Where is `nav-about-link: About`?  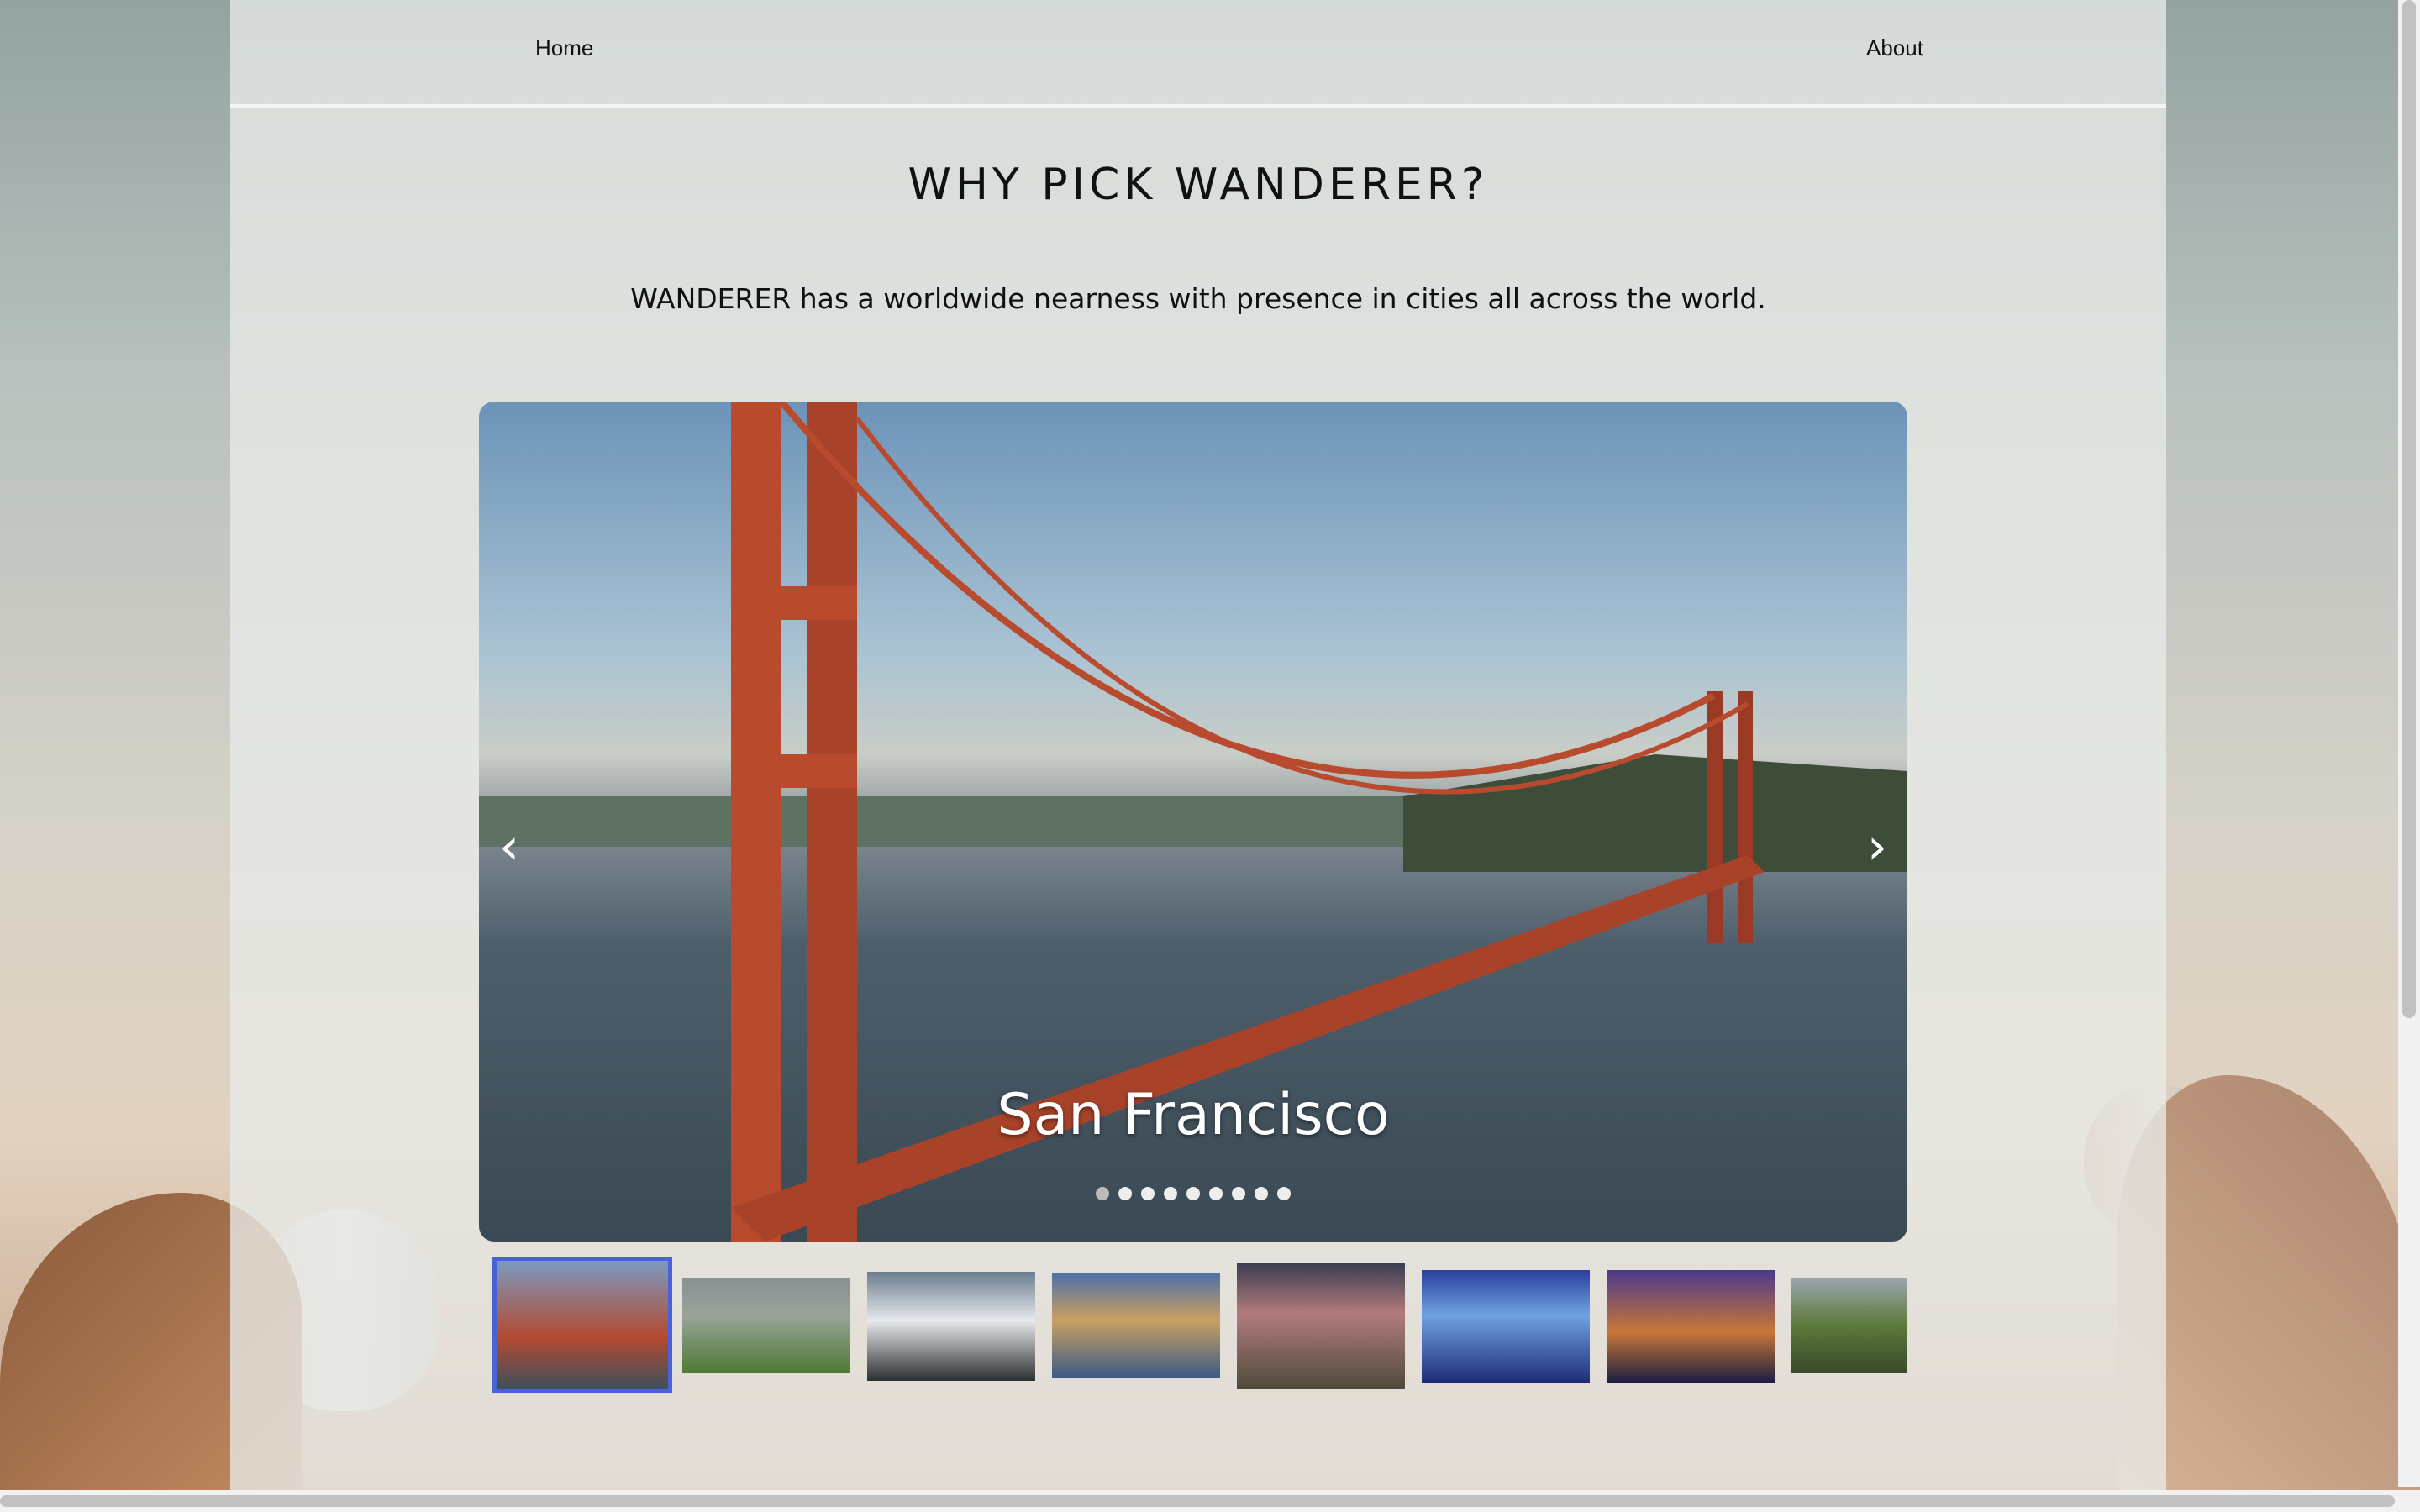 nav-about-link: About is located at coordinates (1894, 48).